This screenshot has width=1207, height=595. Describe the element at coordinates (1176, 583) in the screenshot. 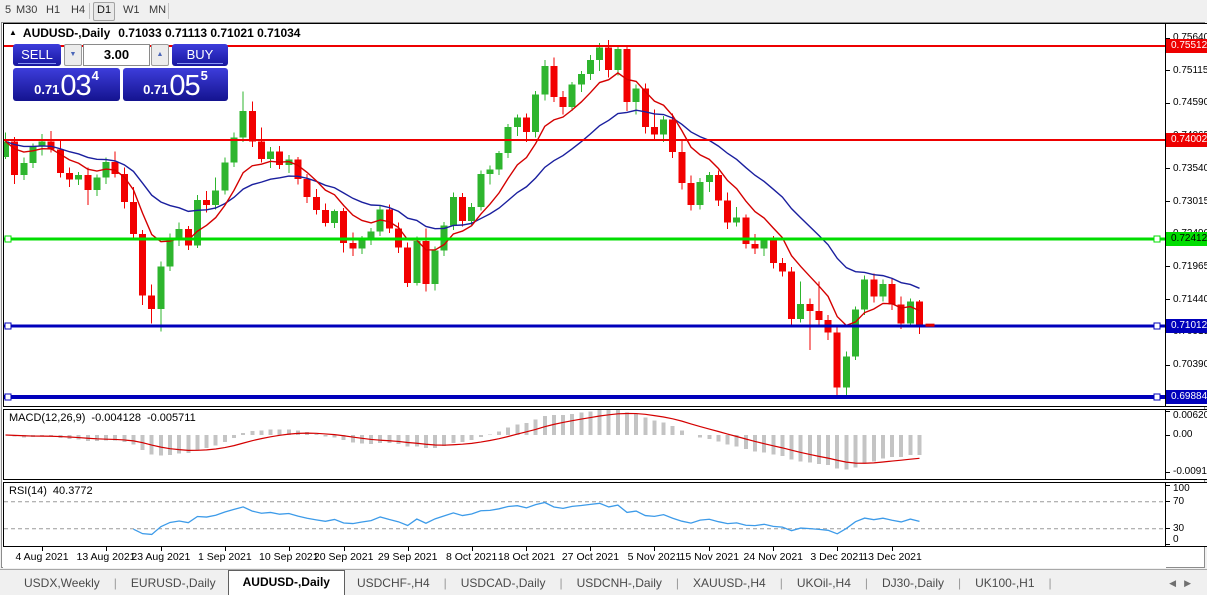

I see `tab-scroll-left-icon: ◀` at that location.